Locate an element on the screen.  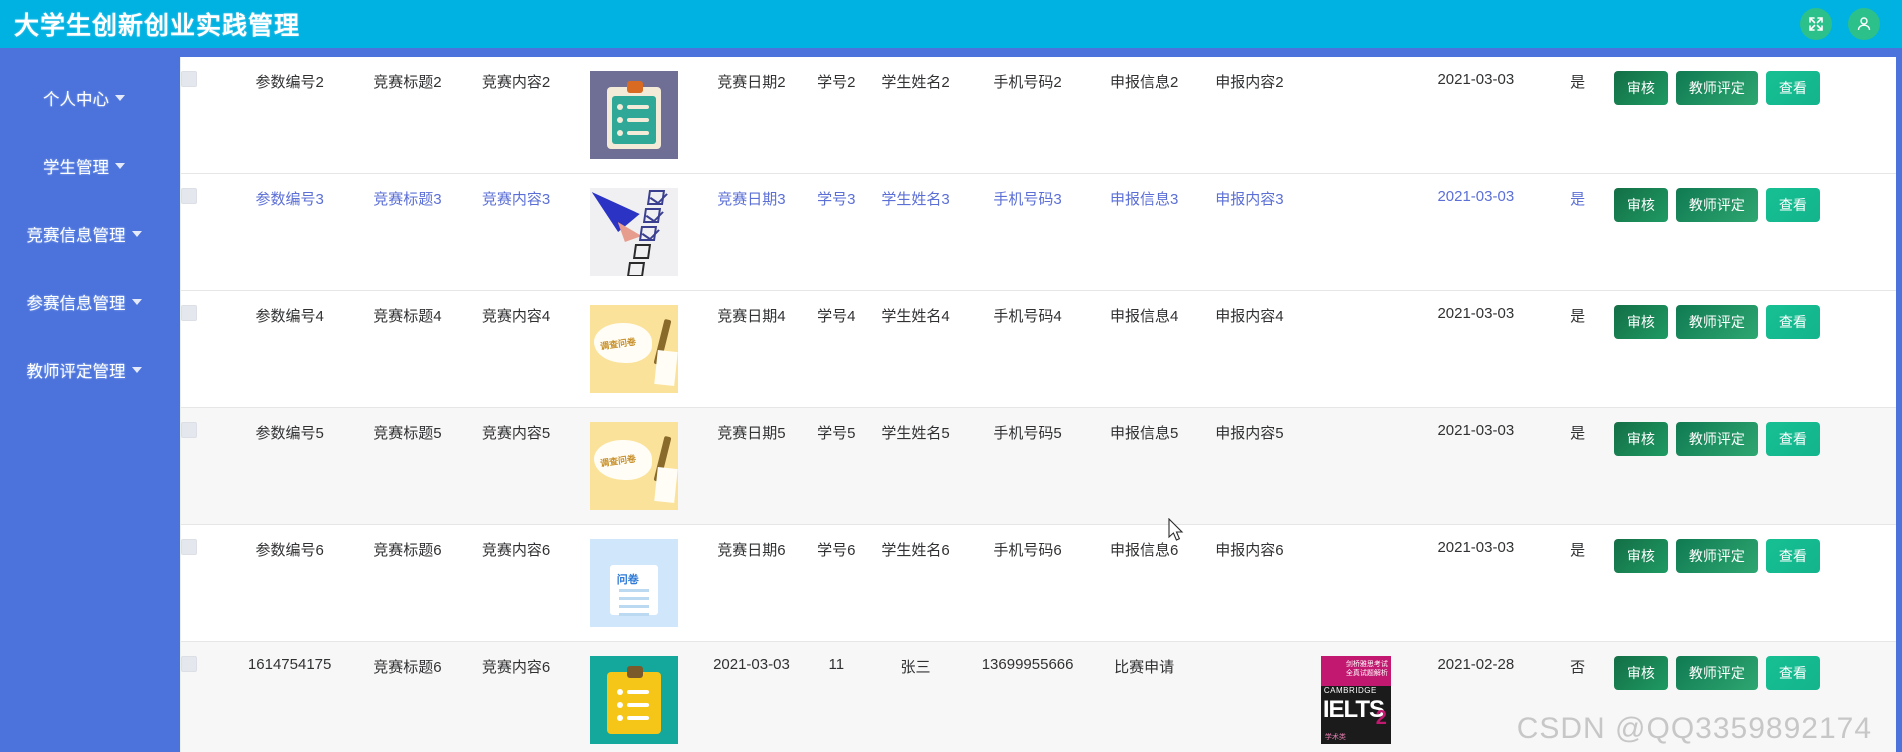
cell-competition-date: 竞赛日期6 is located at coordinates (751, 550).